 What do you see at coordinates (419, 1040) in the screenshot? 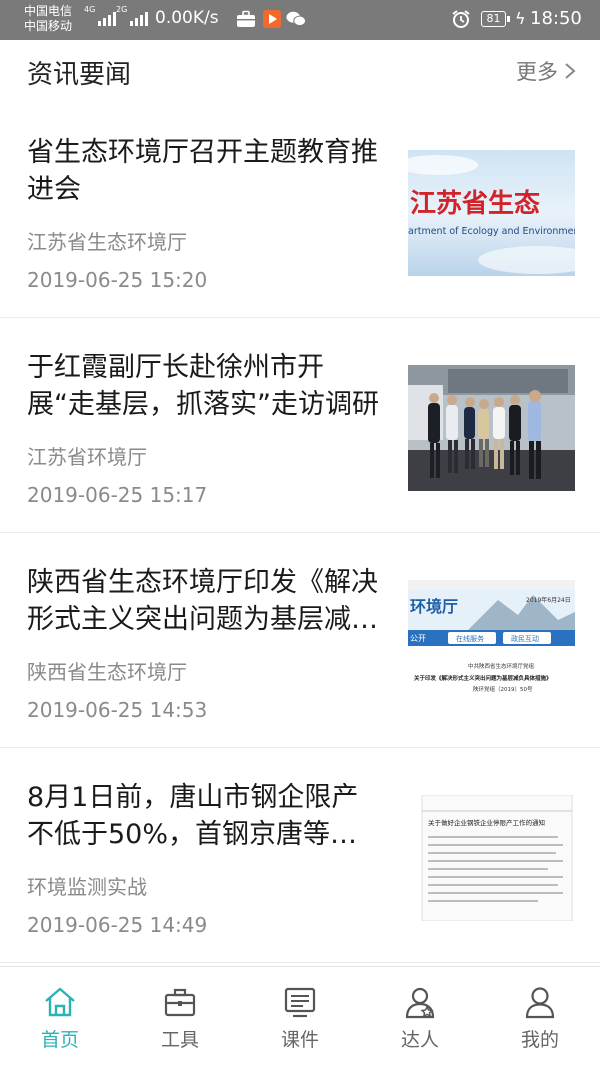
I see `tab-label: 达人` at bounding box center [419, 1040].